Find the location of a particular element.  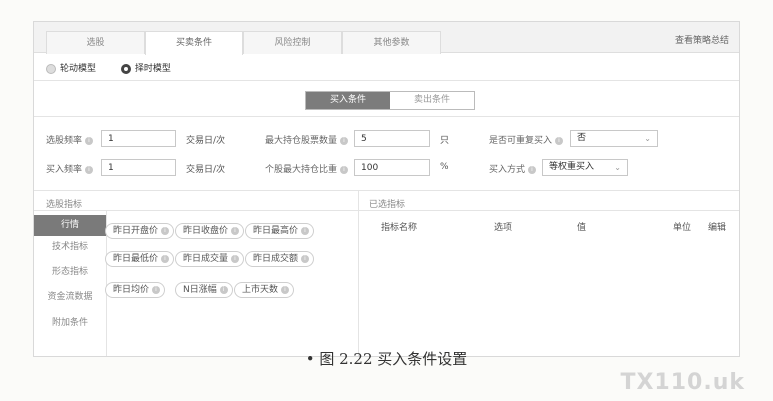

buy-frequency-input: 1 is located at coordinates (138, 167).